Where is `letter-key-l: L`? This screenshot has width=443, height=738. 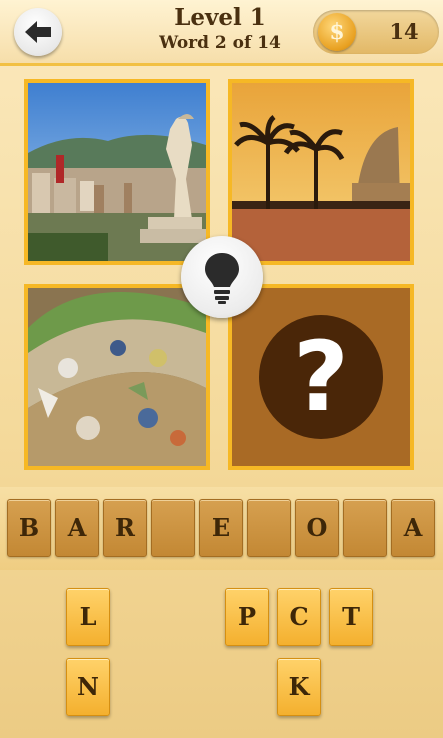
letter-key-l: L is located at coordinates (88, 617).